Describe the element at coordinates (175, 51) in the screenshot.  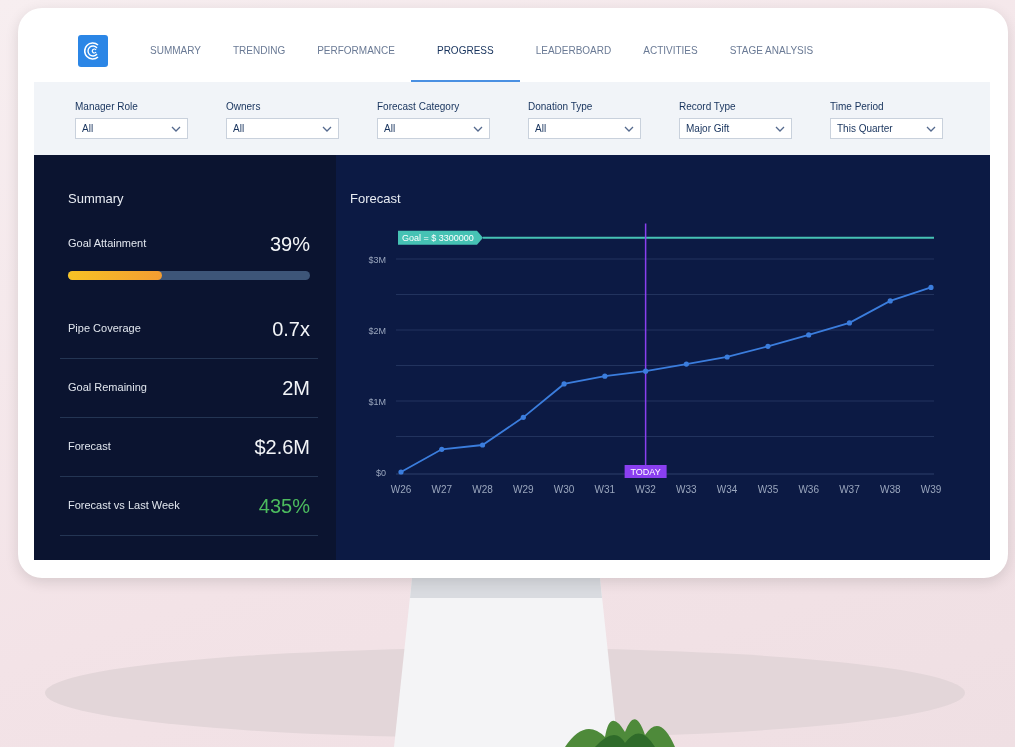
I see `nav-tab: SUMMARY` at that location.